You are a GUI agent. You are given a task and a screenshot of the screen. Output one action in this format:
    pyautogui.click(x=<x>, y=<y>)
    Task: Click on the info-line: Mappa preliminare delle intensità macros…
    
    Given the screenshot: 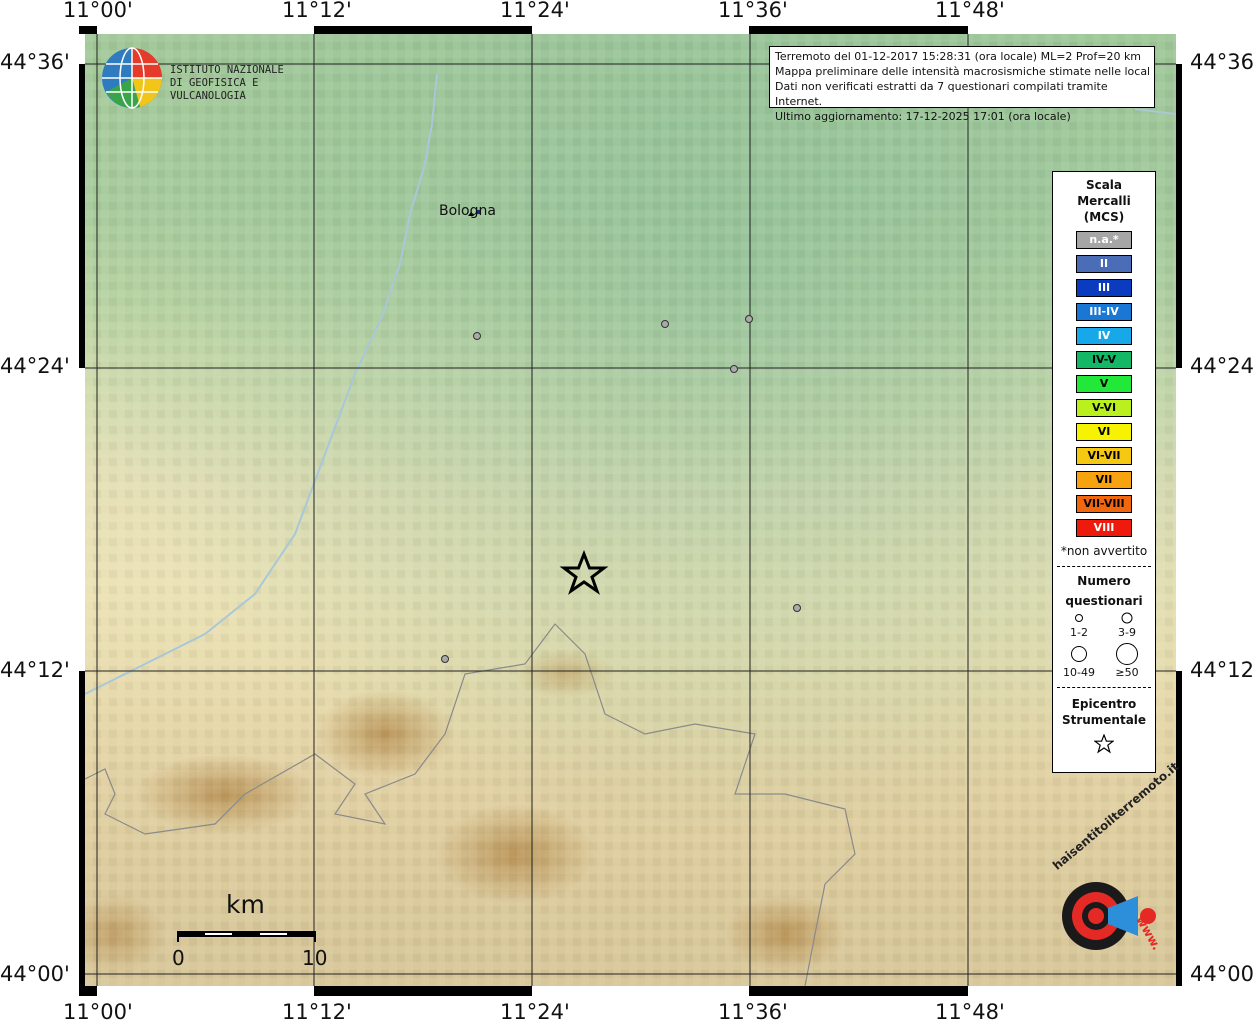 What is the action you would take?
    pyautogui.click(x=962, y=71)
    